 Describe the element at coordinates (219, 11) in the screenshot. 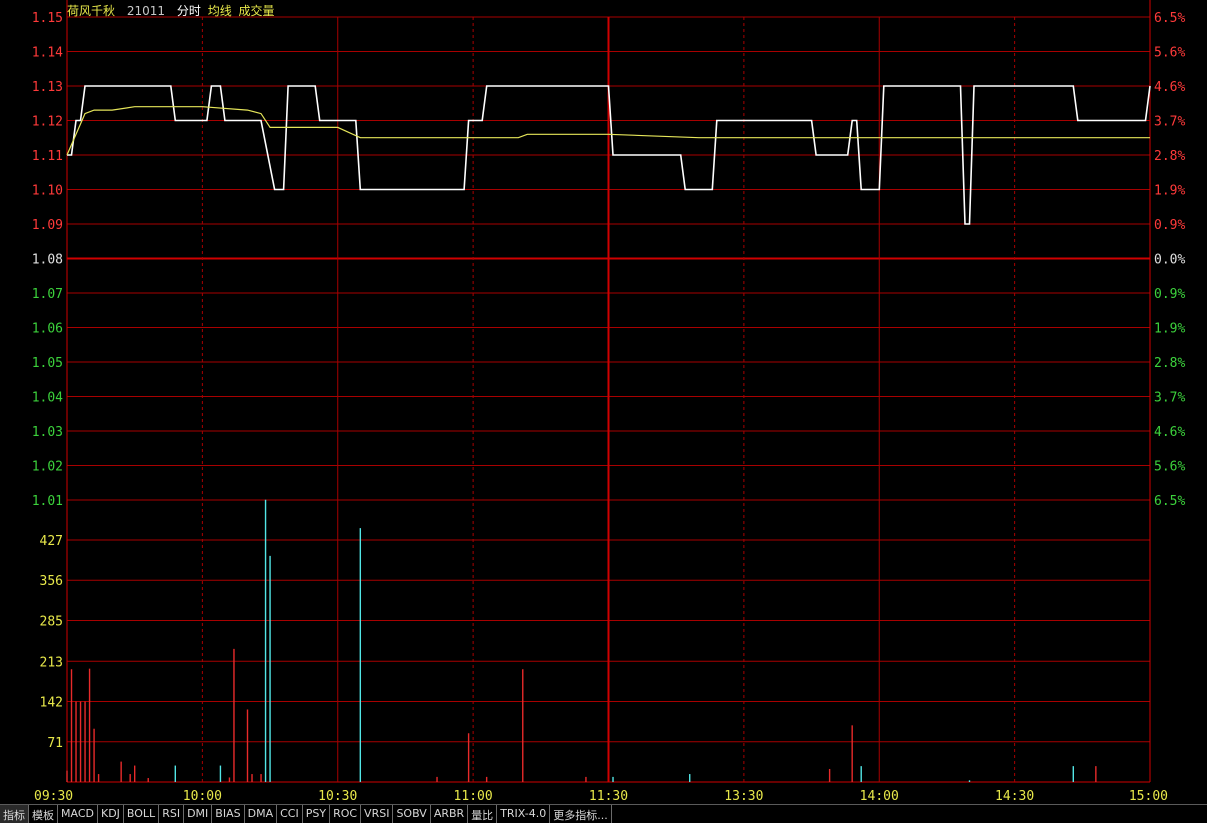

I see `label-avg: 均线` at that location.